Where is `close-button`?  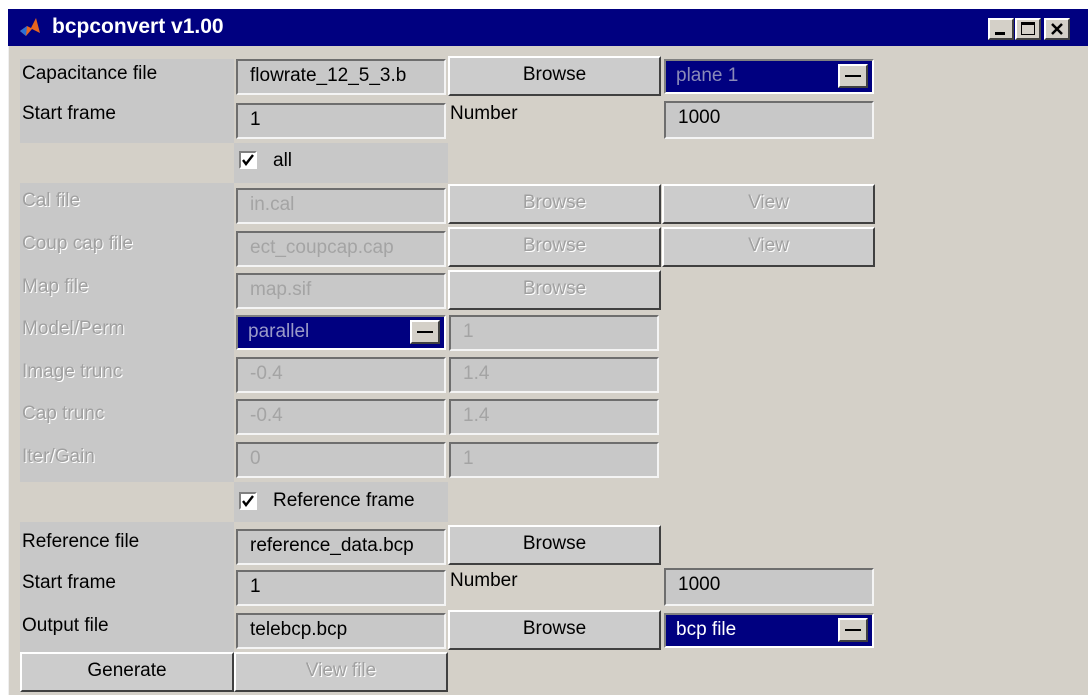
close-button is located at coordinates (1057, 29).